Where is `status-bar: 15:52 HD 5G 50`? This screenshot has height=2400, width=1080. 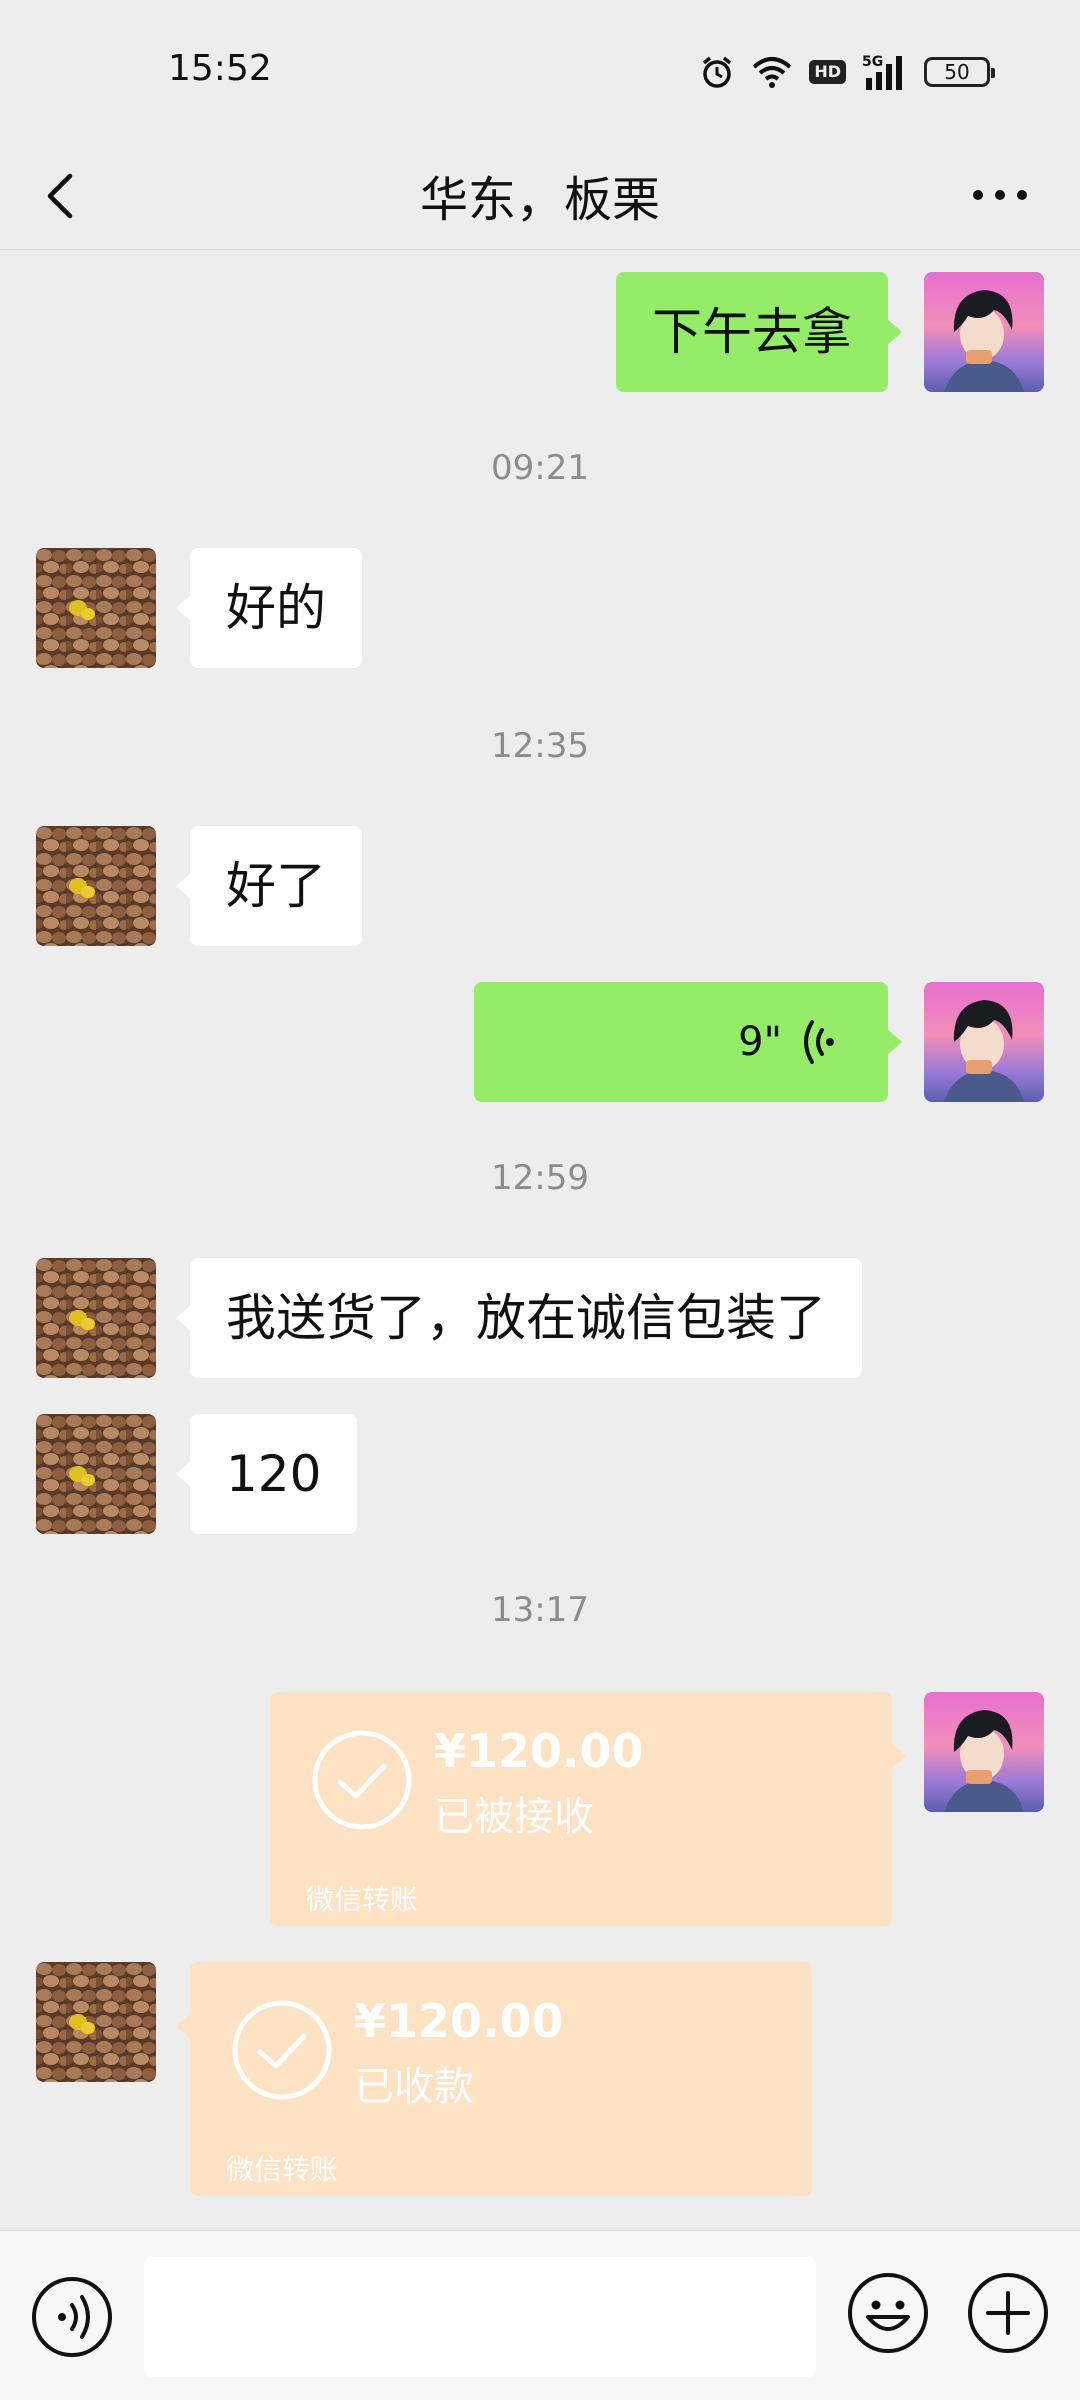
status-bar: 15:52 HD 5G 50 is located at coordinates (540, 70).